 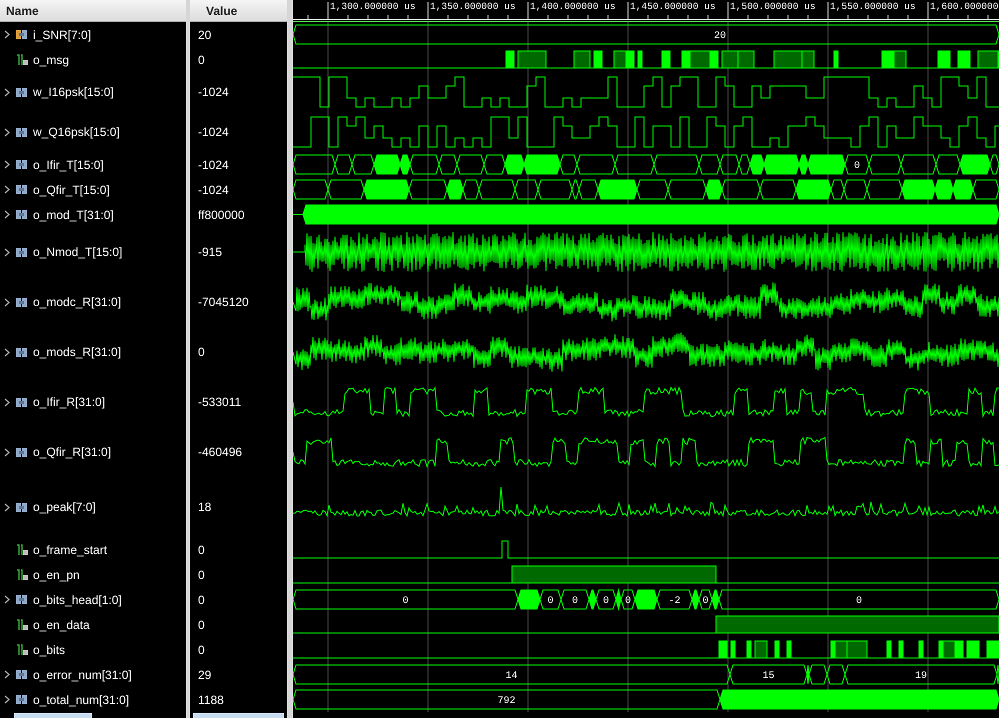 I want to click on signal-name: o_error_num[31:0], so click(x=82, y=675).